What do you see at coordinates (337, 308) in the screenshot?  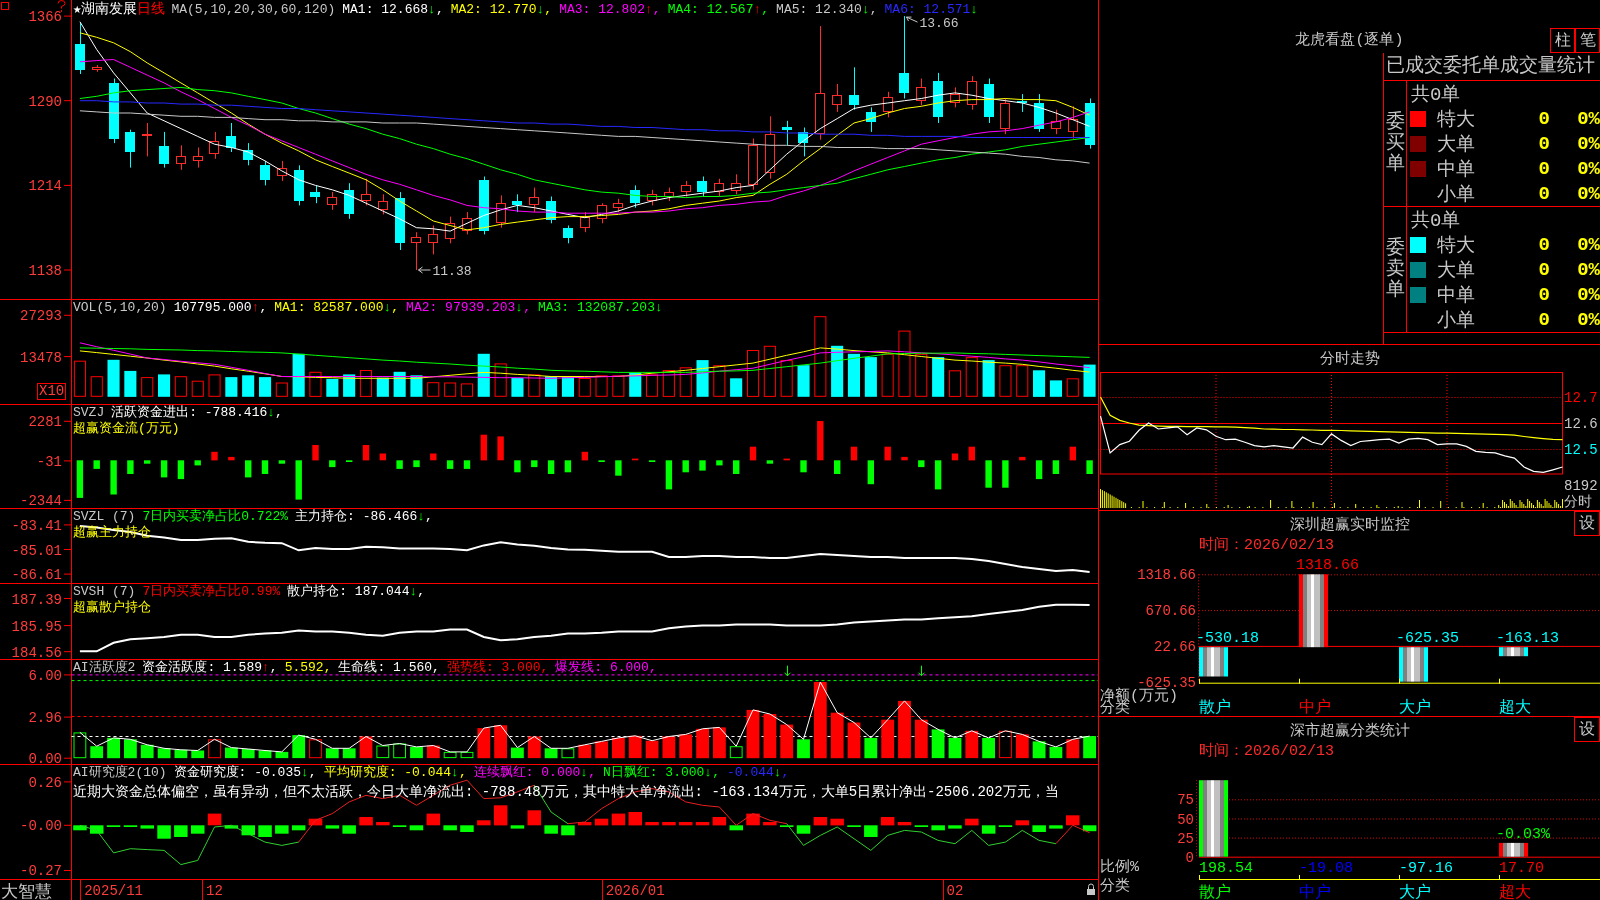 I see `legend-item: MA1: 82587.000↓,` at bounding box center [337, 308].